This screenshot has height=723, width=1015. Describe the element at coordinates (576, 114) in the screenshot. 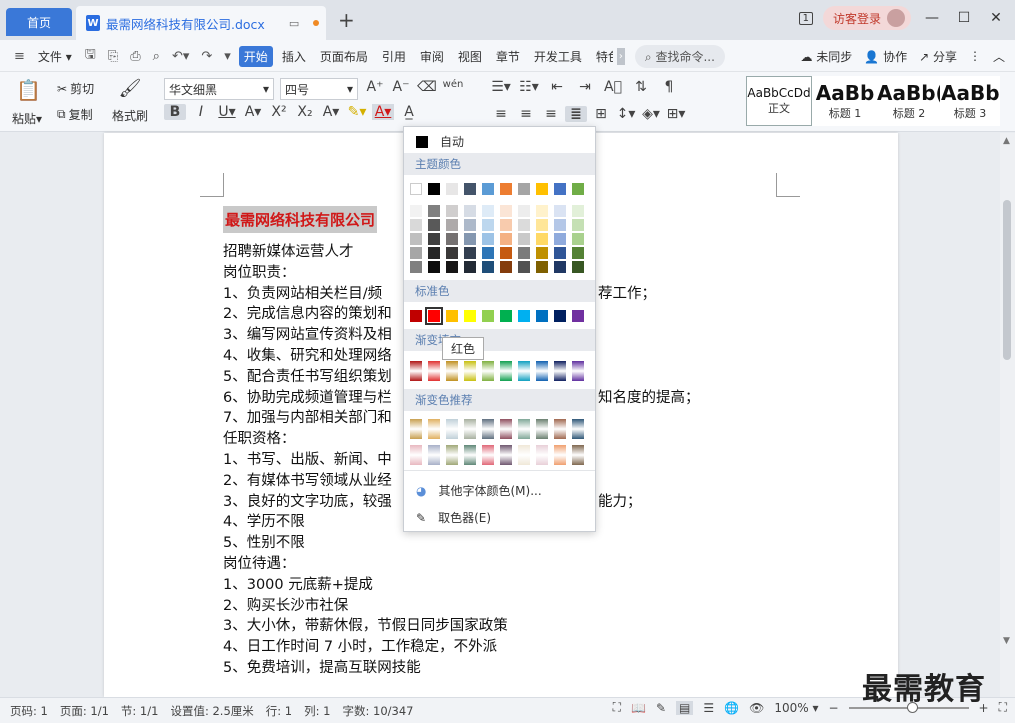

I see `justify-icon: ≣` at that location.